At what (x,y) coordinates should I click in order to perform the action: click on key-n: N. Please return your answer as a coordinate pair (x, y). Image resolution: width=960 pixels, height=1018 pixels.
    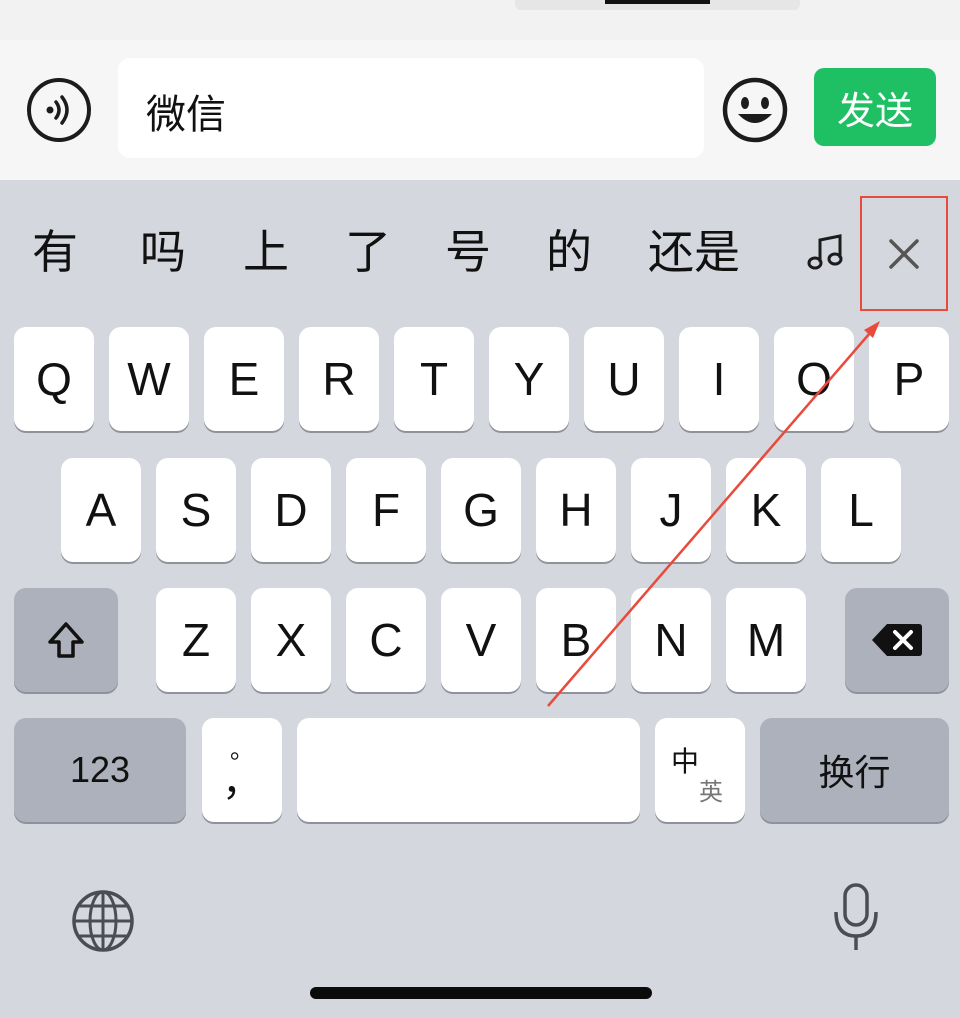
    Looking at the image, I should click on (671, 640).